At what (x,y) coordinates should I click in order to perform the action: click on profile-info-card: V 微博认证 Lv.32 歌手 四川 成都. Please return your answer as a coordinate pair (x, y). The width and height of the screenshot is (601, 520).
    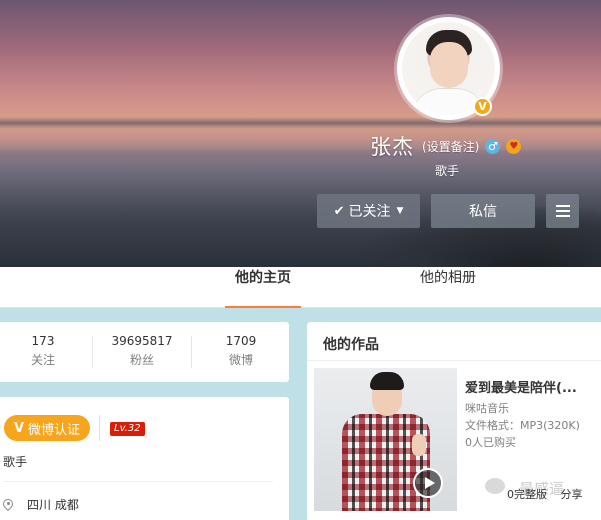
    Looking at the image, I should click on (144, 458).